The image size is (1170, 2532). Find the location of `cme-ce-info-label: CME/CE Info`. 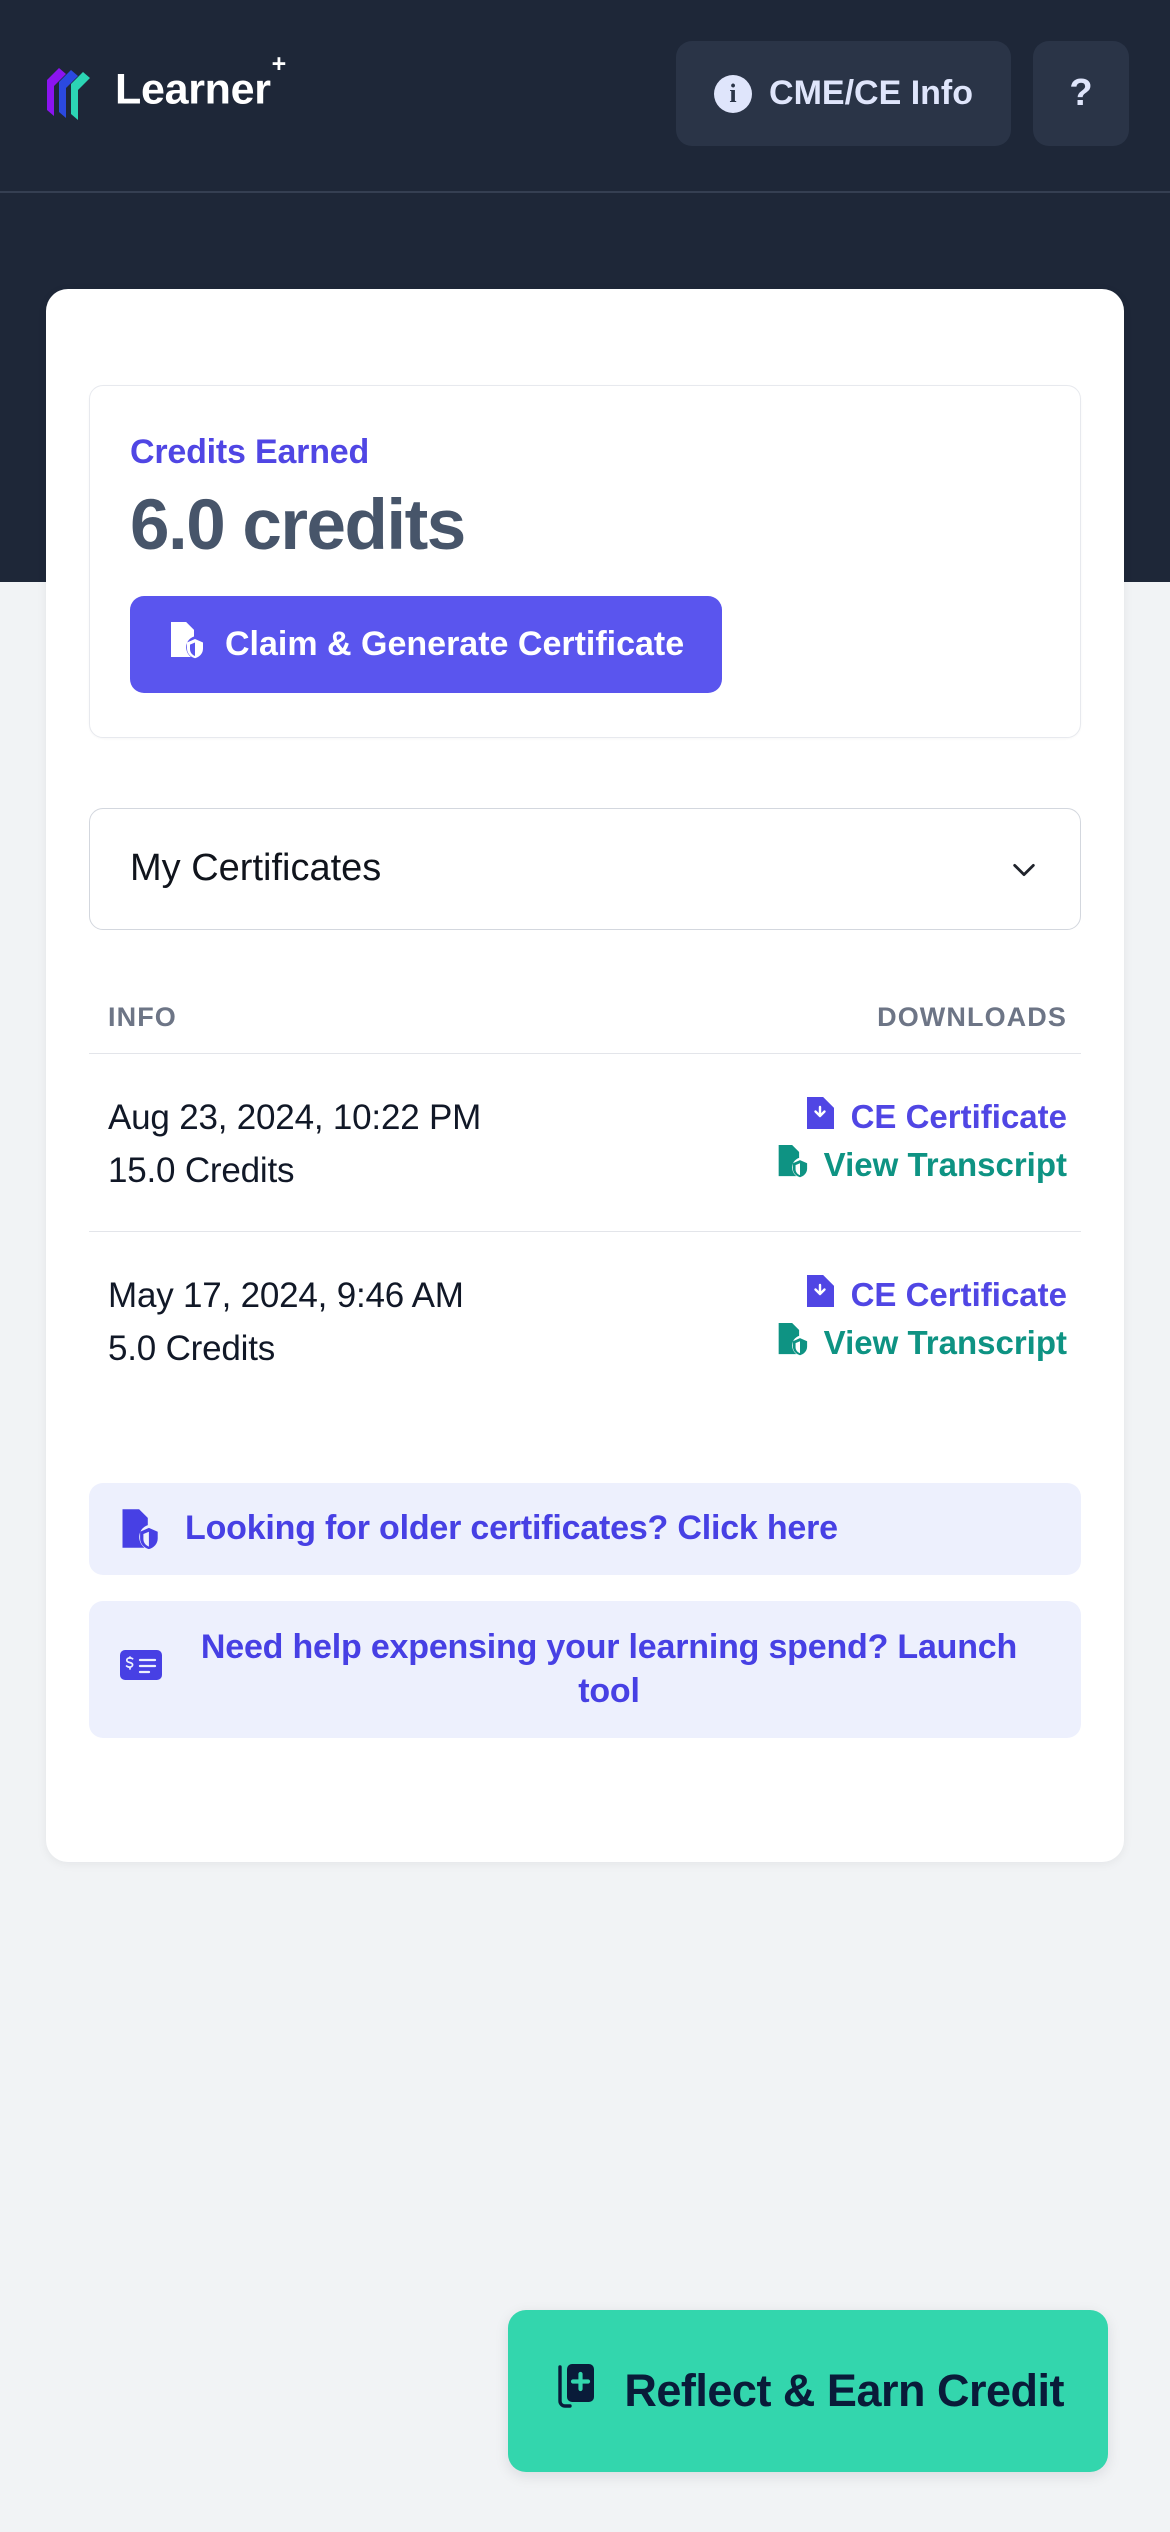

cme-ce-info-label: CME/CE Info is located at coordinates (871, 93).